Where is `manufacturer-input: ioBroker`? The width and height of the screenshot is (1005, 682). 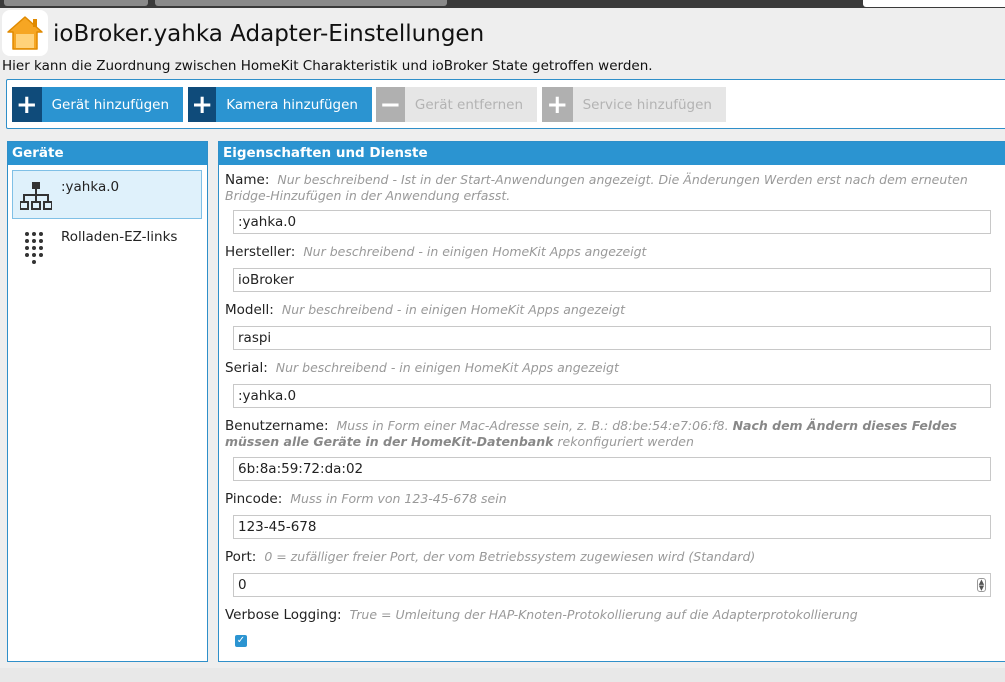
manufacturer-input: ioBroker is located at coordinates (612, 280).